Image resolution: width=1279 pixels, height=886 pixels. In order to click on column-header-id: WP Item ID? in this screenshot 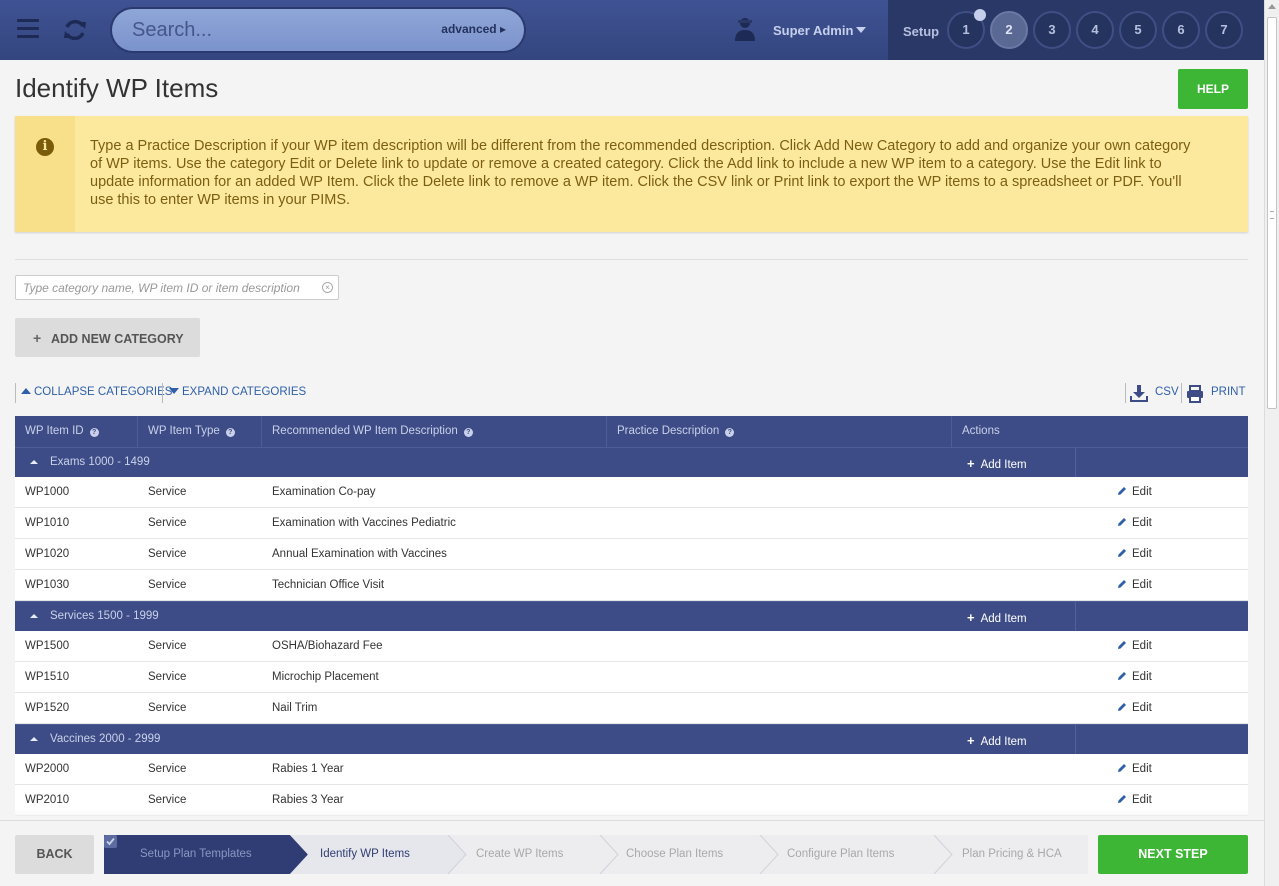, I will do `click(76, 431)`.